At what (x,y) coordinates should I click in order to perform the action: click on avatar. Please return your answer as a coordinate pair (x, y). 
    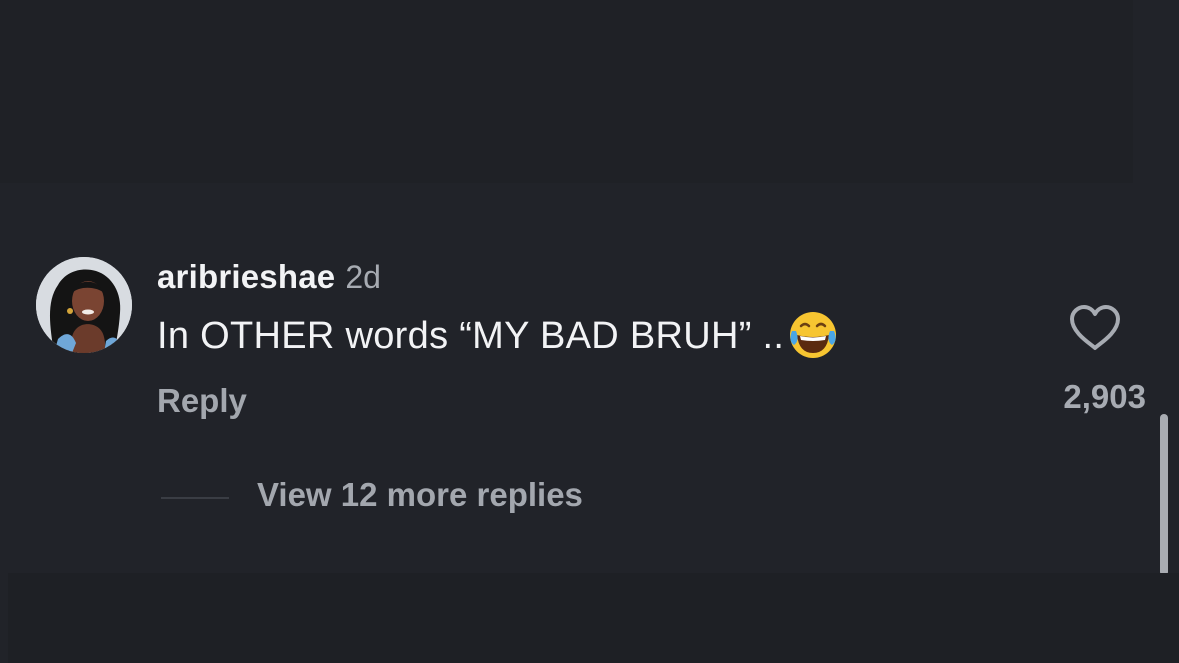
    Looking at the image, I should click on (84, 305).